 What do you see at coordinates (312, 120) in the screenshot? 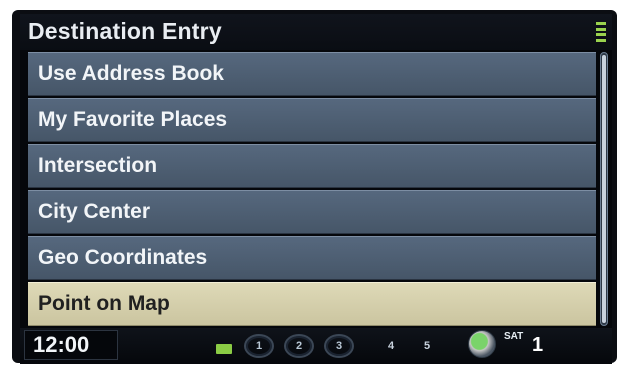
I see `menu-item-my-favorite-places: My Favorite Places` at bounding box center [312, 120].